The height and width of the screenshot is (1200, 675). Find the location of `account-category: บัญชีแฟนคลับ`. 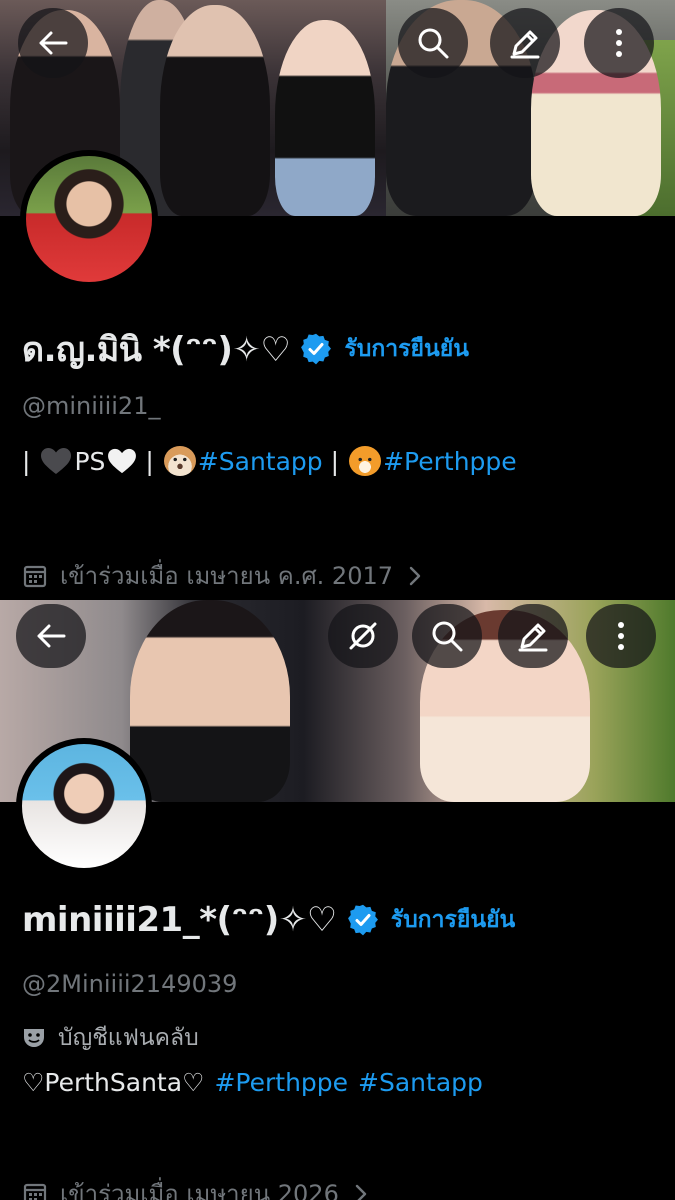

account-category: บัญชีแฟนคลับ is located at coordinates (110, 1038).